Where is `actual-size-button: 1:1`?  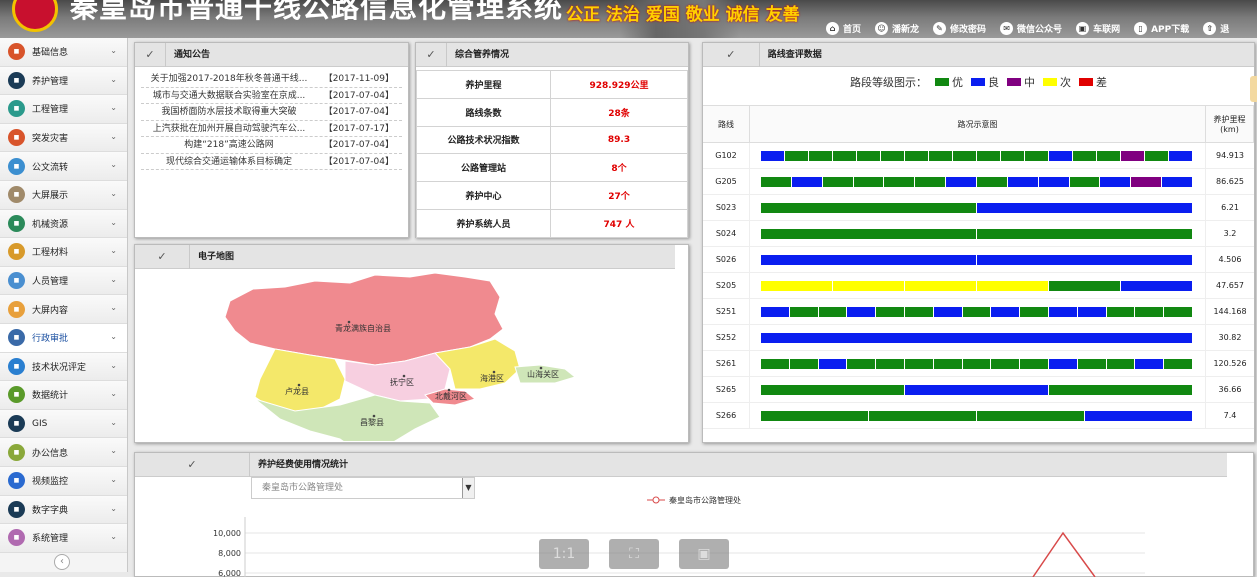
actual-size-button: 1:1 is located at coordinates (564, 554).